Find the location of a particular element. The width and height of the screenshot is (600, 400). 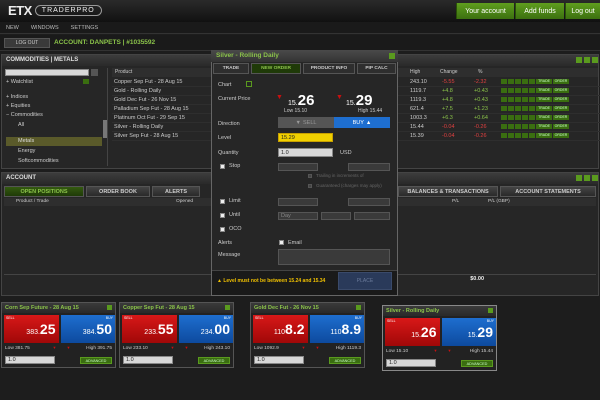

ticket-sell-button: SELL 1108.2 is located at coordinates (280, 329).